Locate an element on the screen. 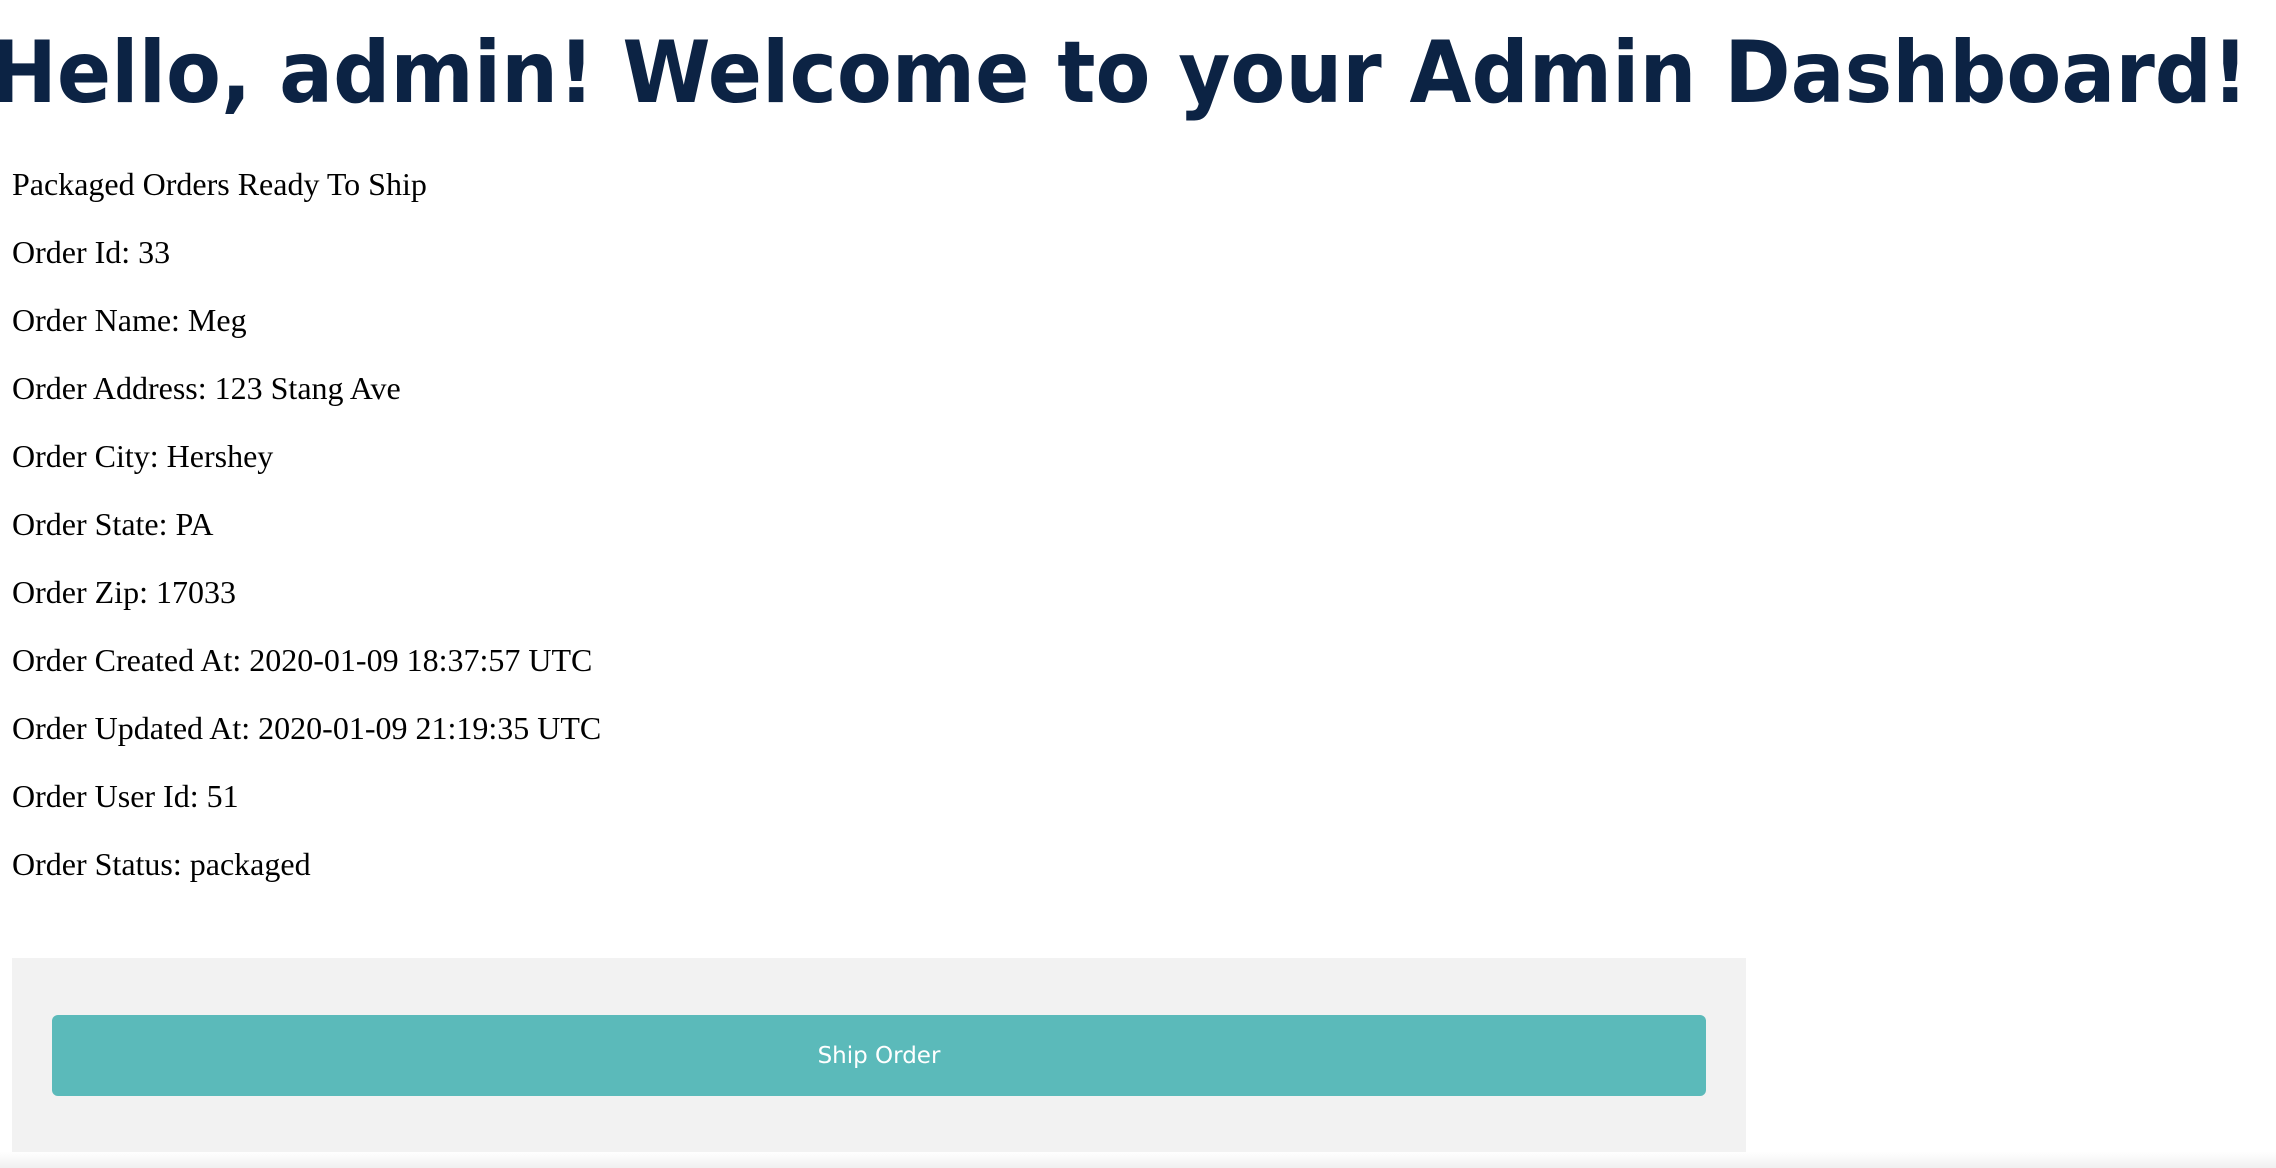 This screenshot has width=2276, height=1168. order-status-label: Order Status: is located at coordinates (97, 864).